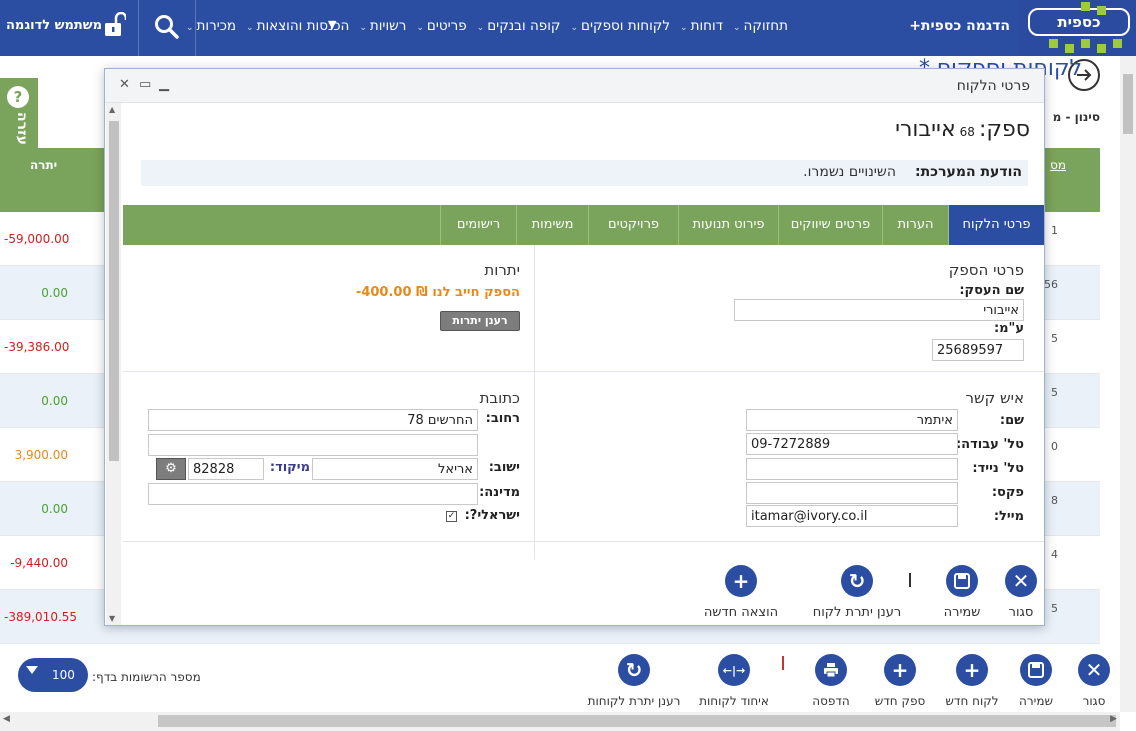  I want to click on dialog-close-button: ✕ סגור, so click(1021, 592).